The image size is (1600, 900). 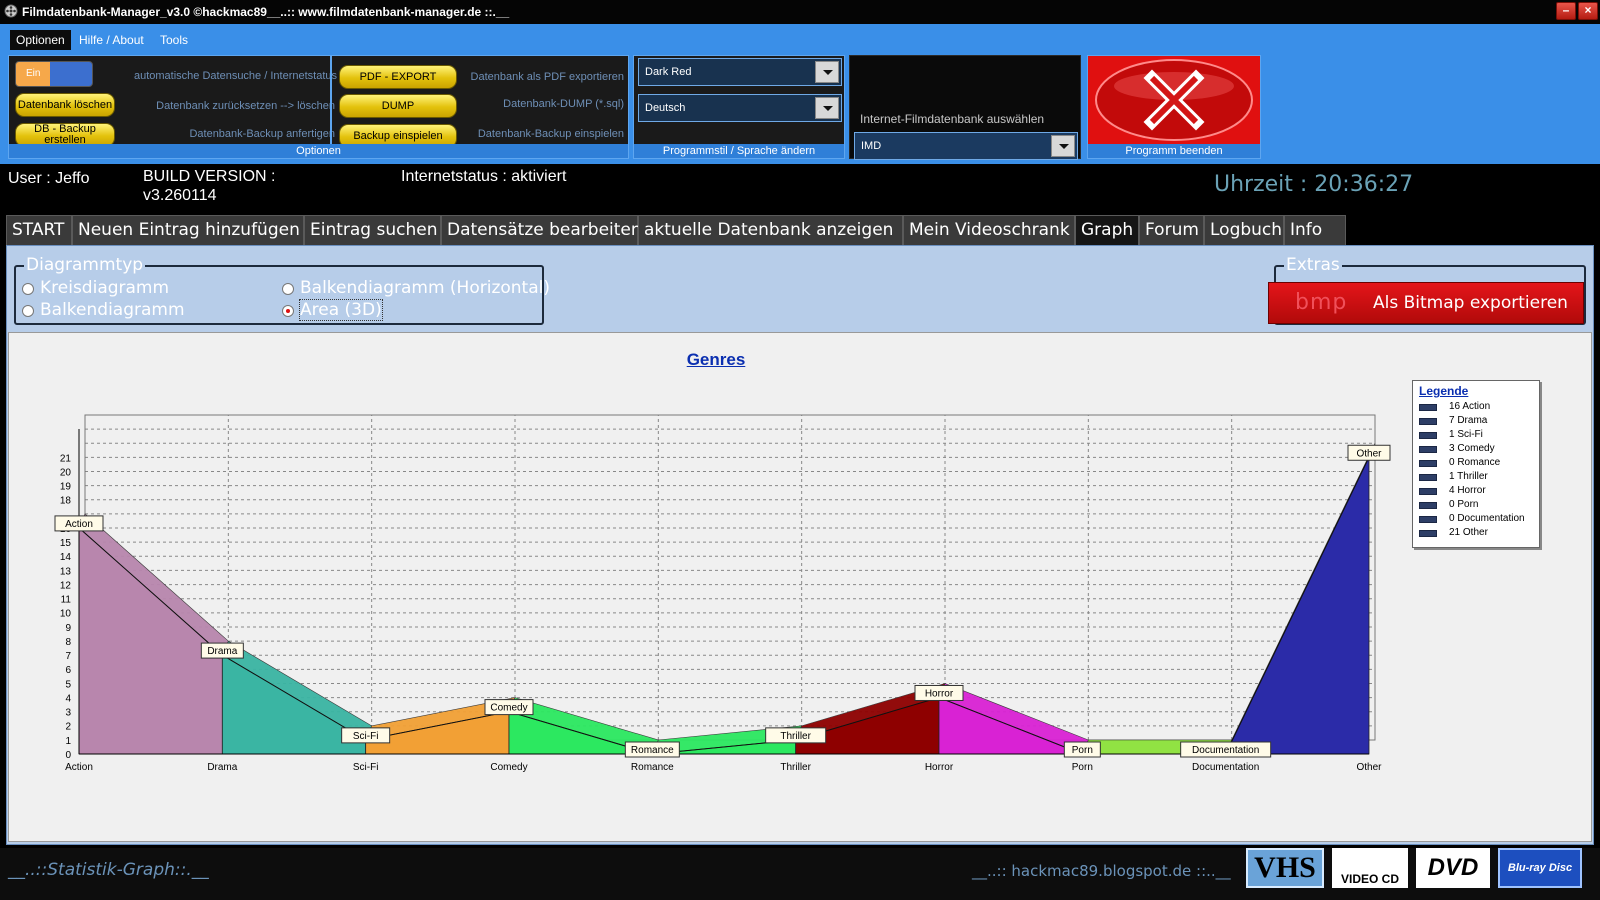 What do you see at coordinates (39, 230) in the screenshot?
I see `tab-start: START` at bounding box center [39, 230].